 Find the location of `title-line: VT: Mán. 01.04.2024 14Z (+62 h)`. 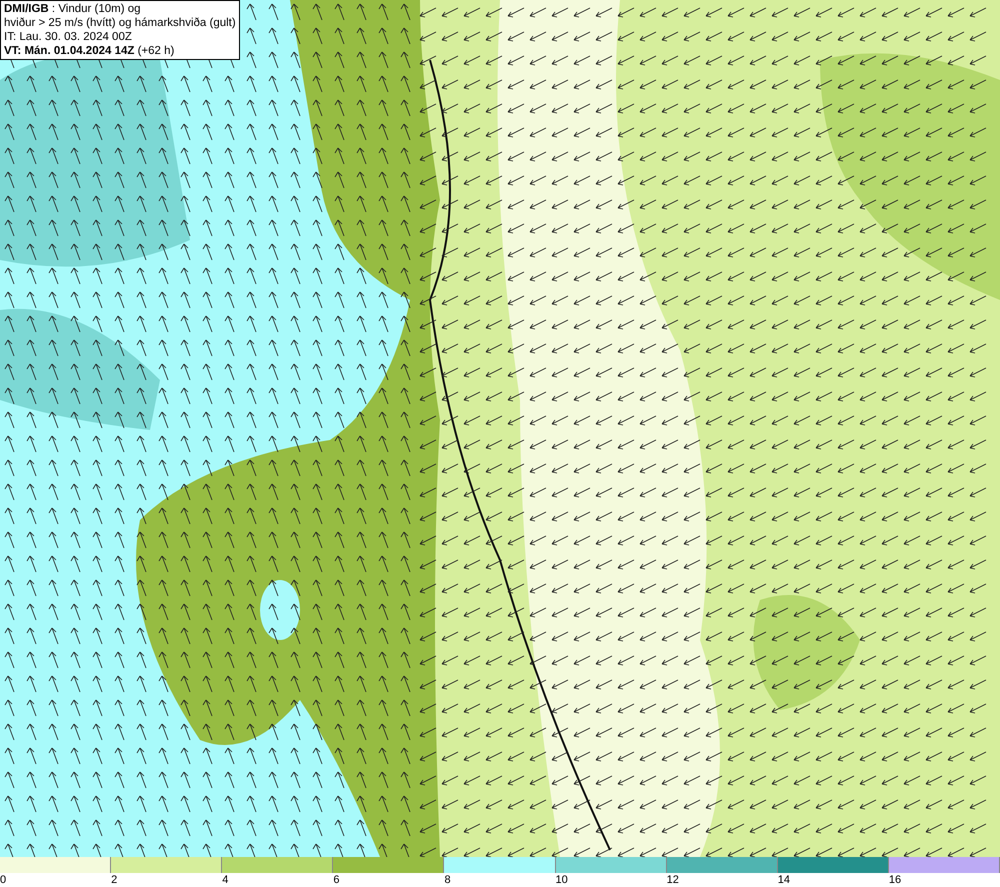

title-line: VT: Mán. 01.04.2024 14Z (+62 h) is located at coordinates (90, 51).